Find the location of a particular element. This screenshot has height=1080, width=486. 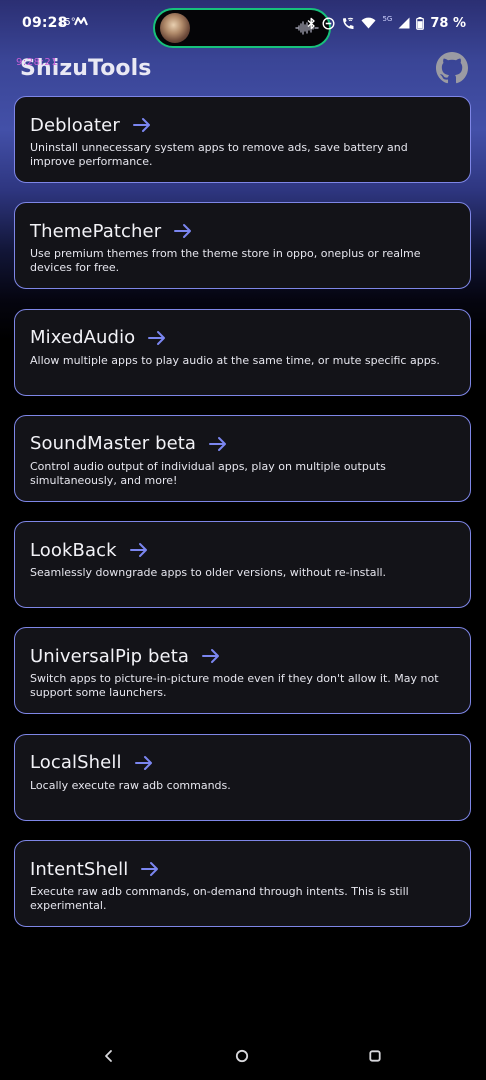

card-title: IntentShell is located at coordinates (79, 869).